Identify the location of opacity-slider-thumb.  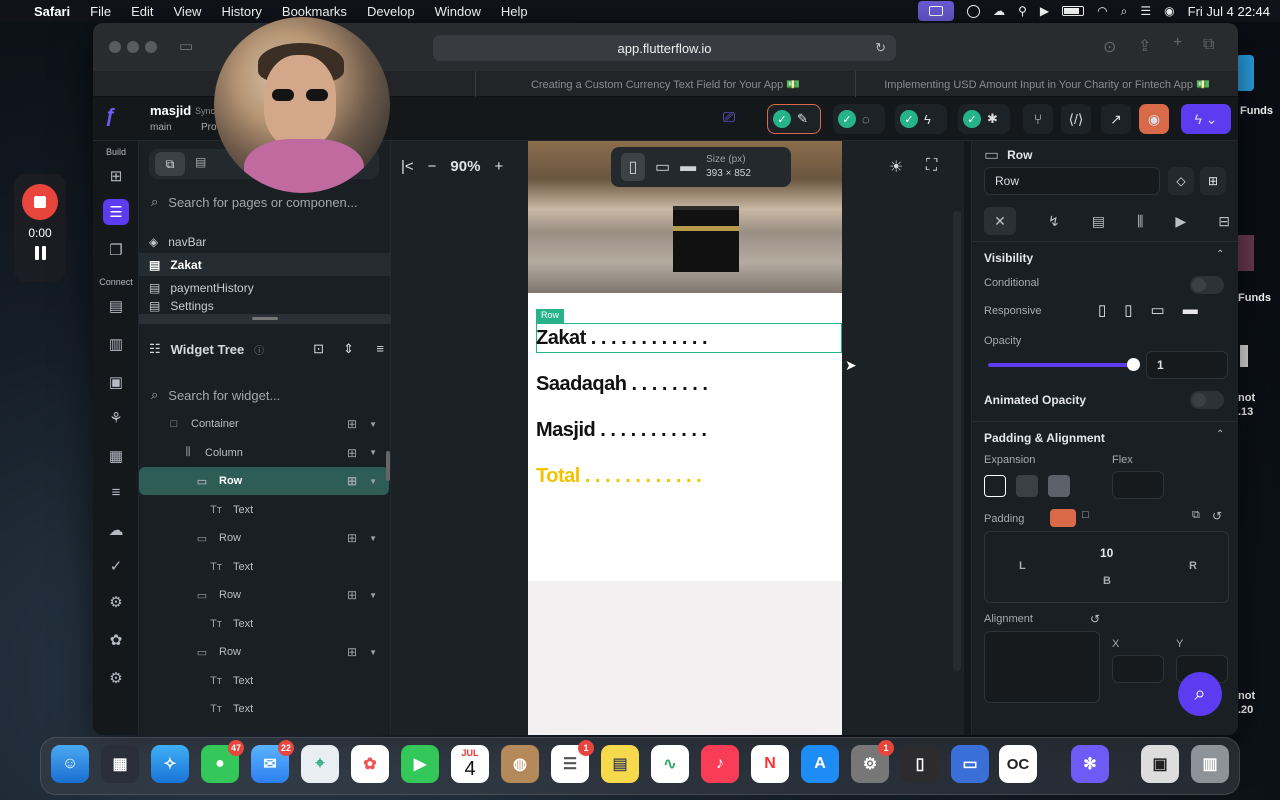
(1133, 364).